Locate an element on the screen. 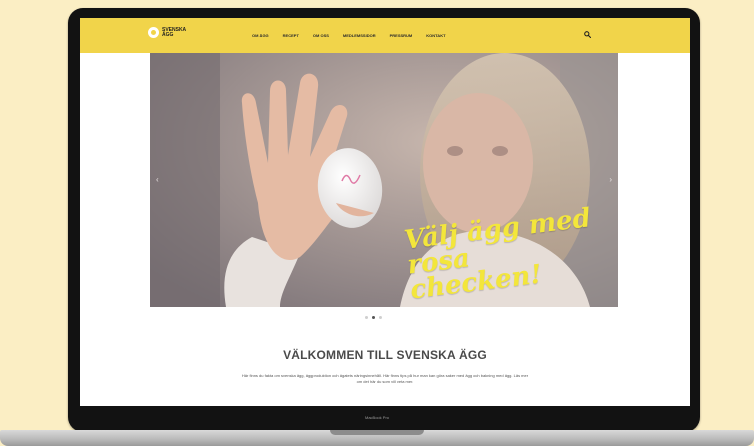 The image size is (754, 446). carousel-prev-icon: ‹ is located at coordinates (157, 179).